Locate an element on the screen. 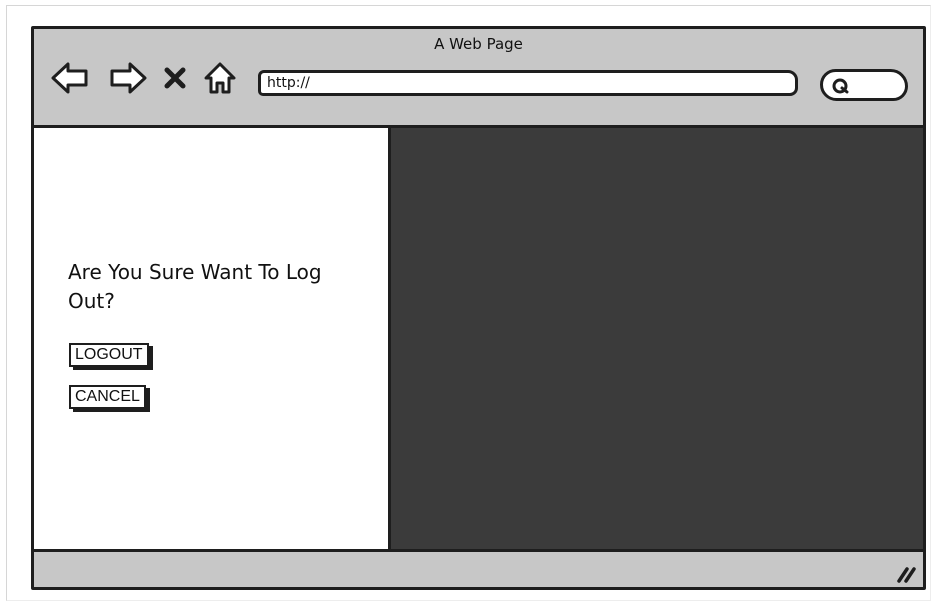  forward-button is located at coordinates (128, 78).